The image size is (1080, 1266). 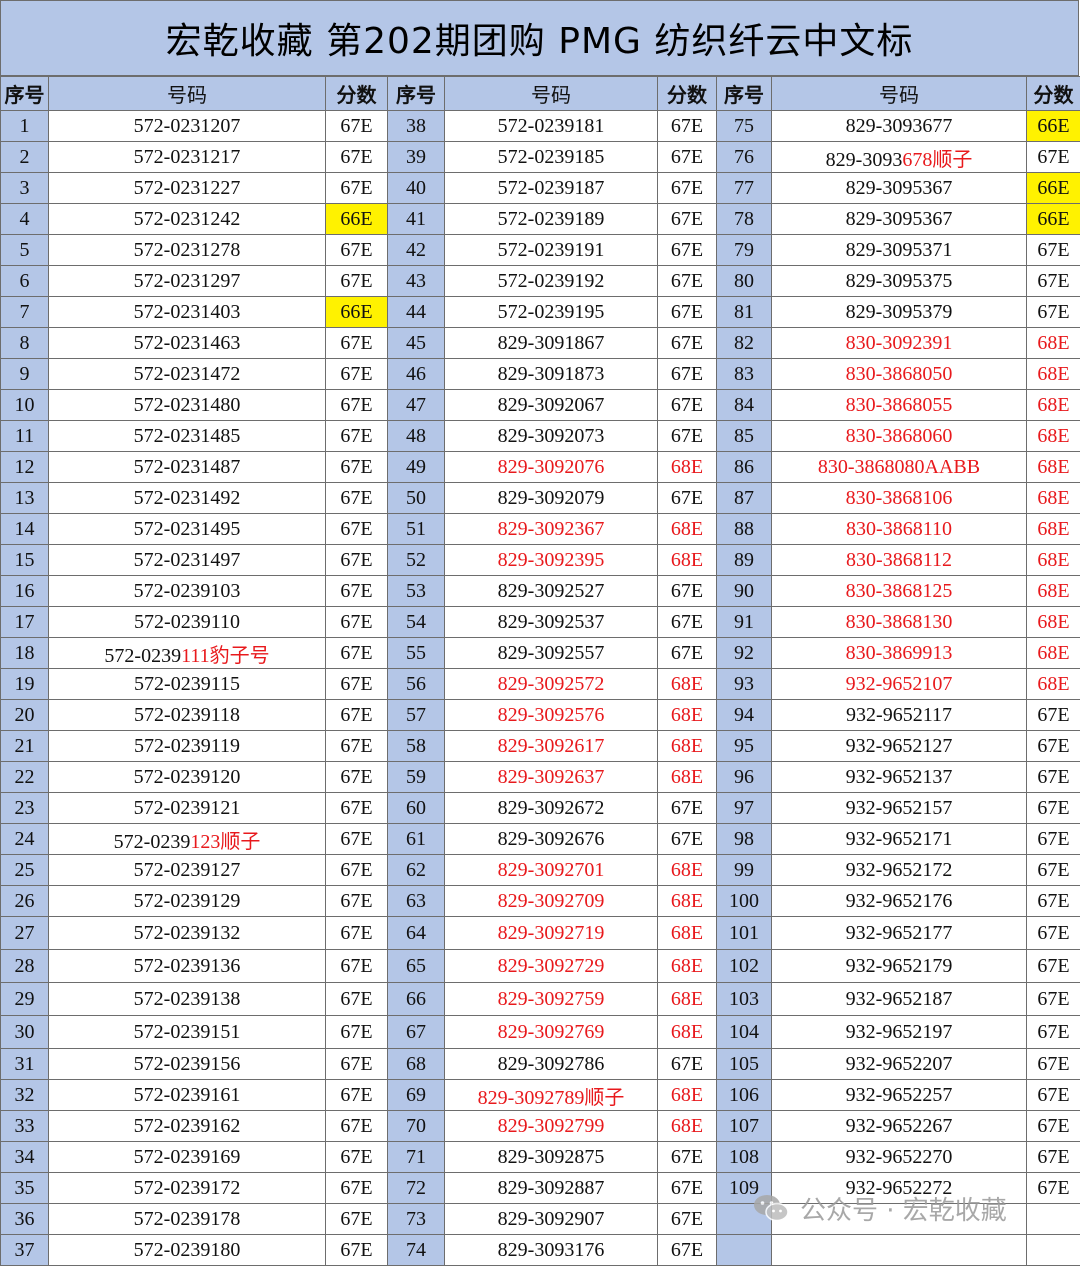 I want to click on seq-cell: 80, so click(x=744, y=281).